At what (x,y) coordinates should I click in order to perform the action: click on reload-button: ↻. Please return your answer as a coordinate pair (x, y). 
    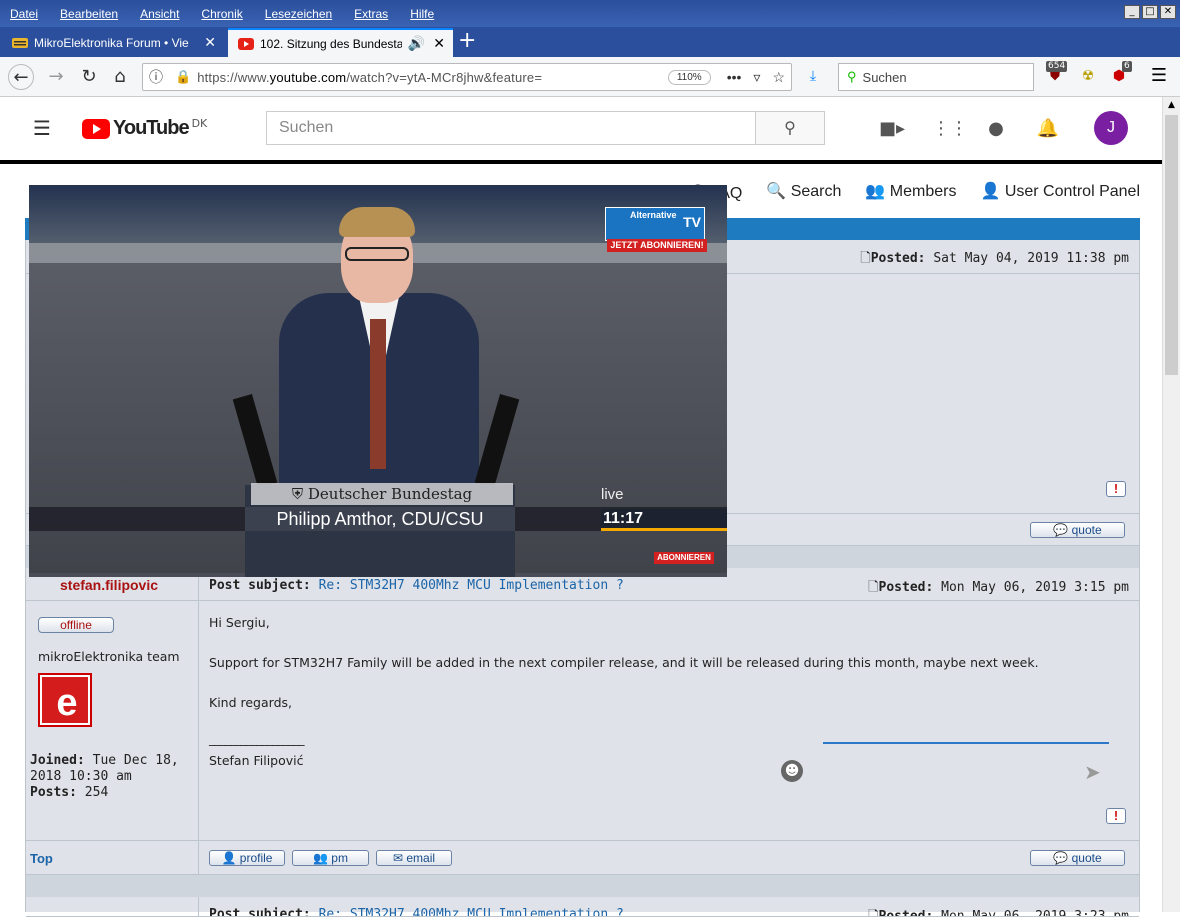
    Looking at the image, I should click on (89, 77).